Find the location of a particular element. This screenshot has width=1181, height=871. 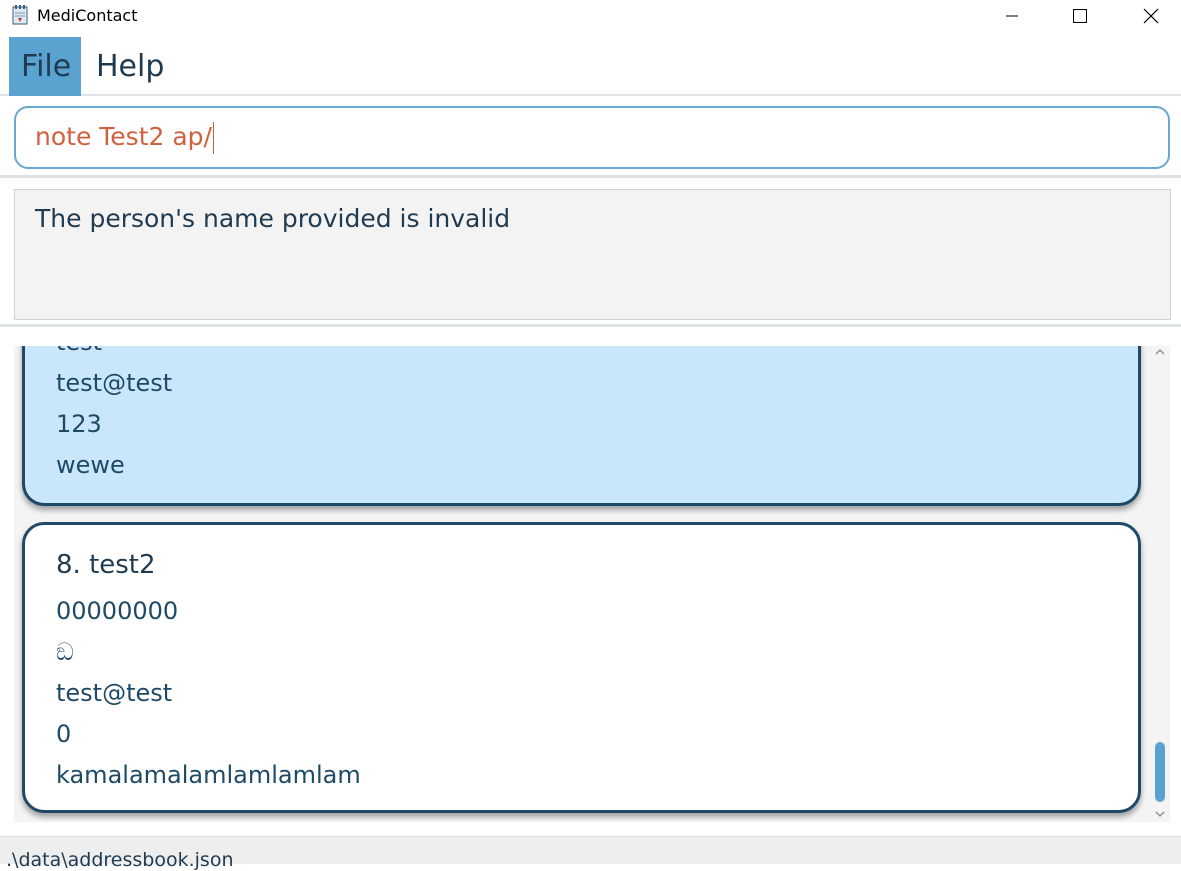

scroll-down-button is located at coordinates (1160, 814).